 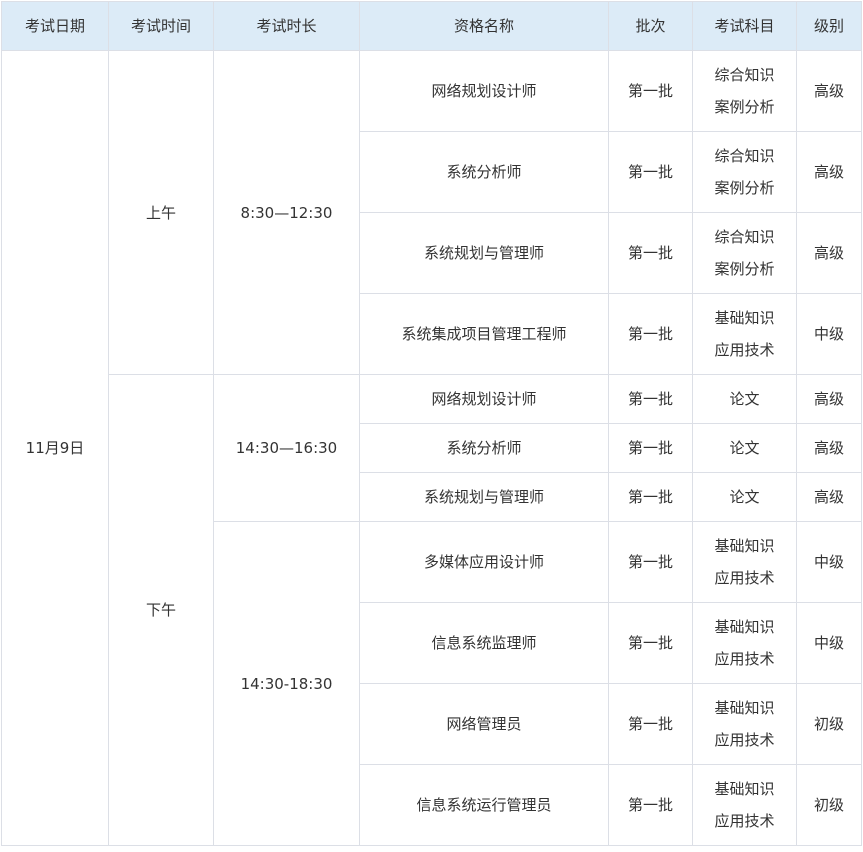 I want to click on header-batch: 批次, so click(x=650, y=26).